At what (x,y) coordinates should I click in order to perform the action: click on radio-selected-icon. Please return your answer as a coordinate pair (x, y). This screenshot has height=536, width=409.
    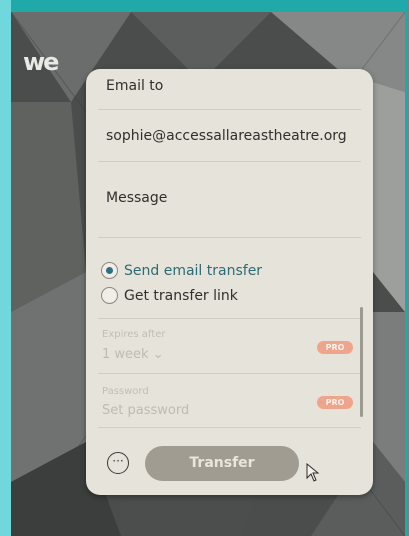
    Looking at the image, I should click on (109, 270).